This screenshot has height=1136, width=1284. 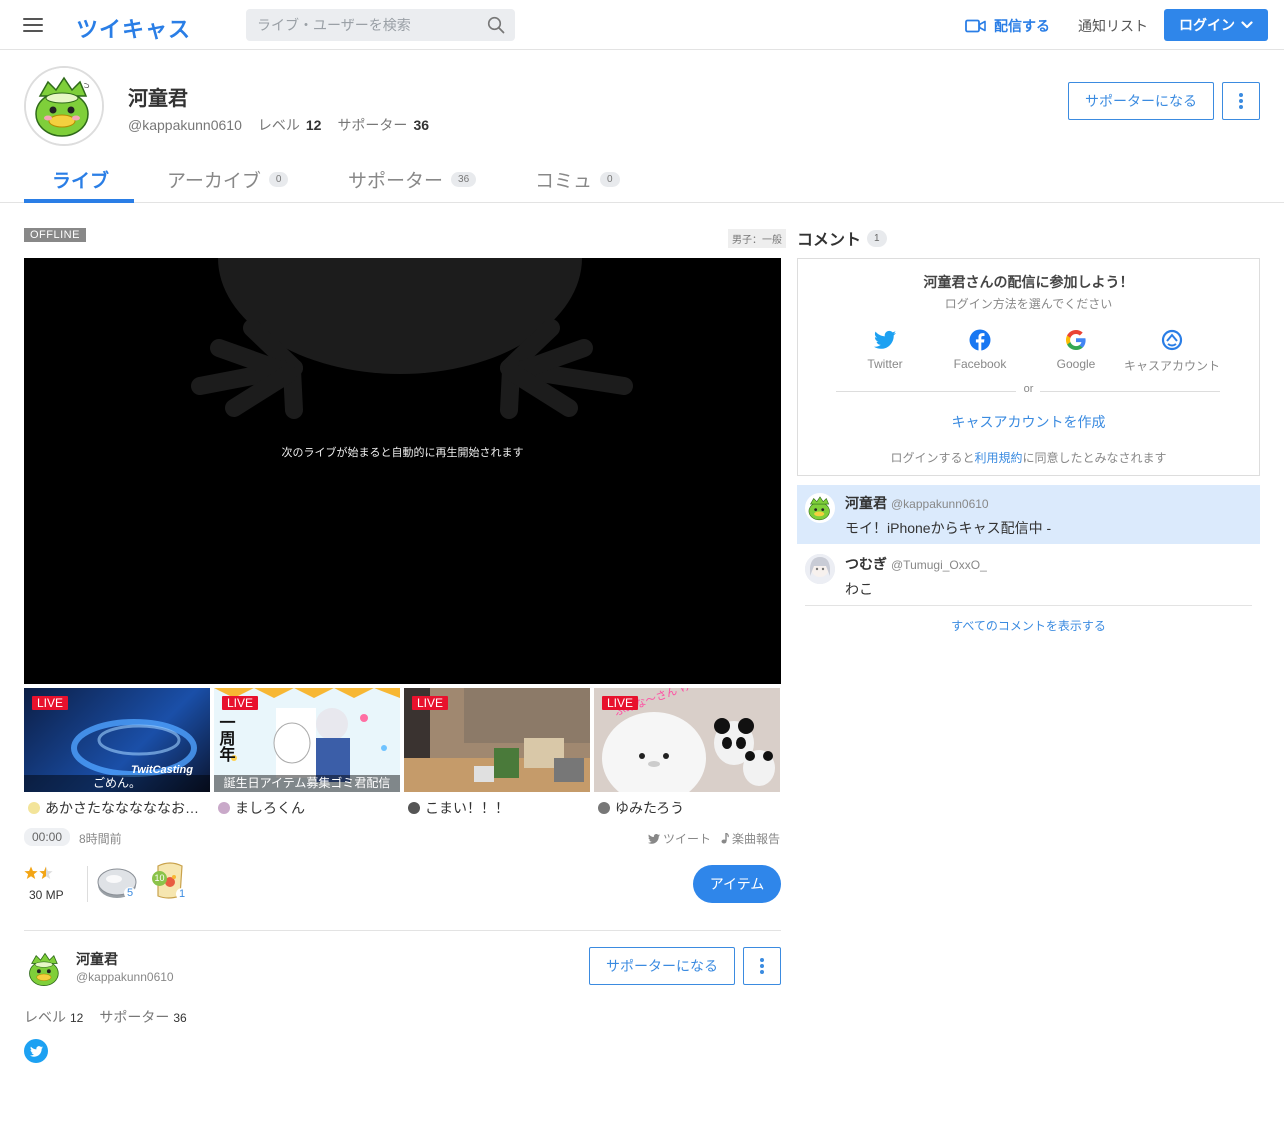 What do you see at coordinates (725, 838) in the screenshot?
I see `music-note-icon` at bounding box center [725, 838].